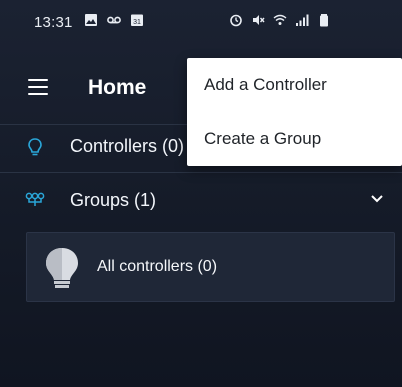 The width and height of the screenshot is (402, 387). I want to click on image-icon, so click(91, 20).